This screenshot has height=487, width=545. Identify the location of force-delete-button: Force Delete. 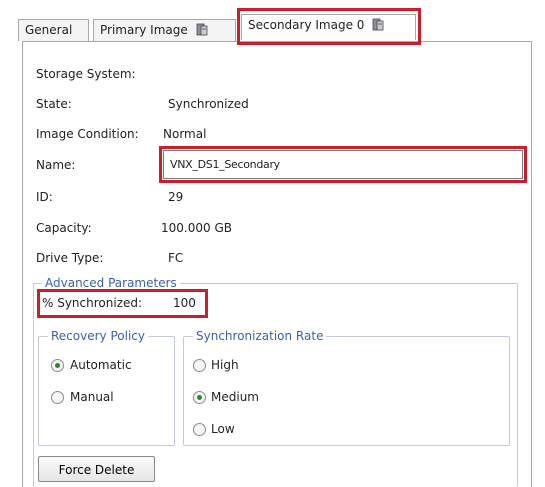
(96, 469).